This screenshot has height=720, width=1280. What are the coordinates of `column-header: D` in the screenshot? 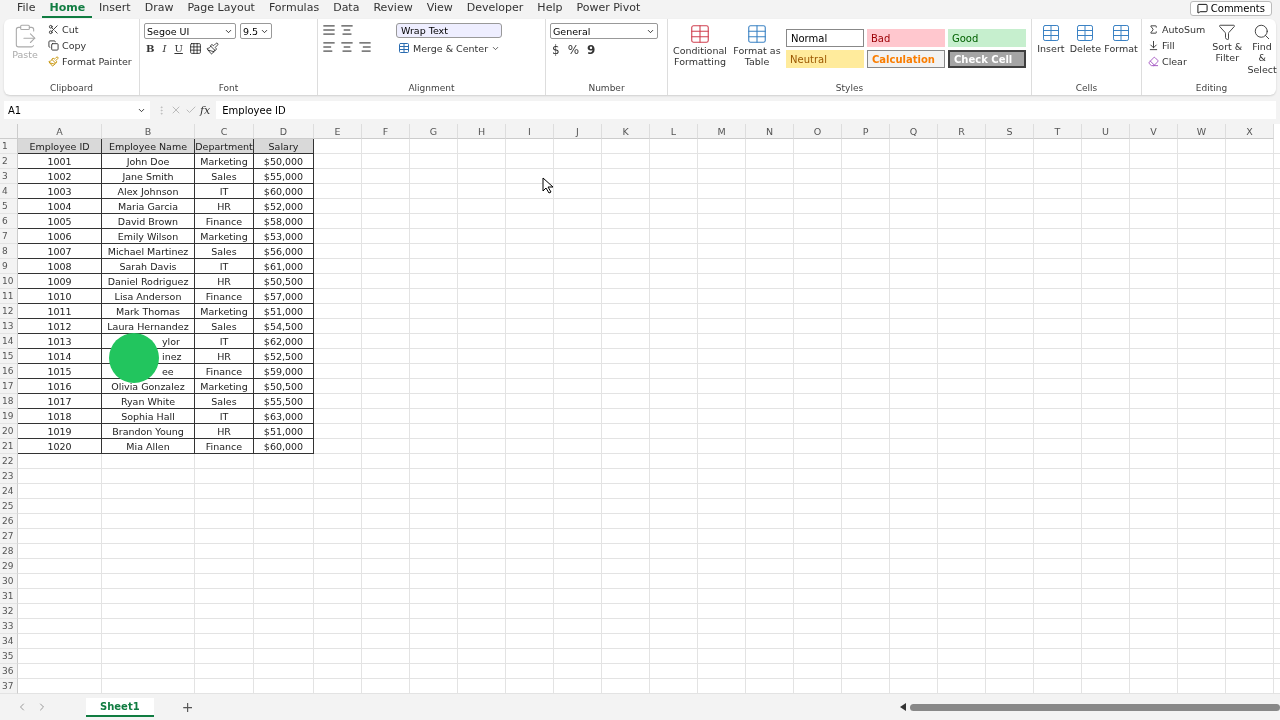 It's located at (284, 131).